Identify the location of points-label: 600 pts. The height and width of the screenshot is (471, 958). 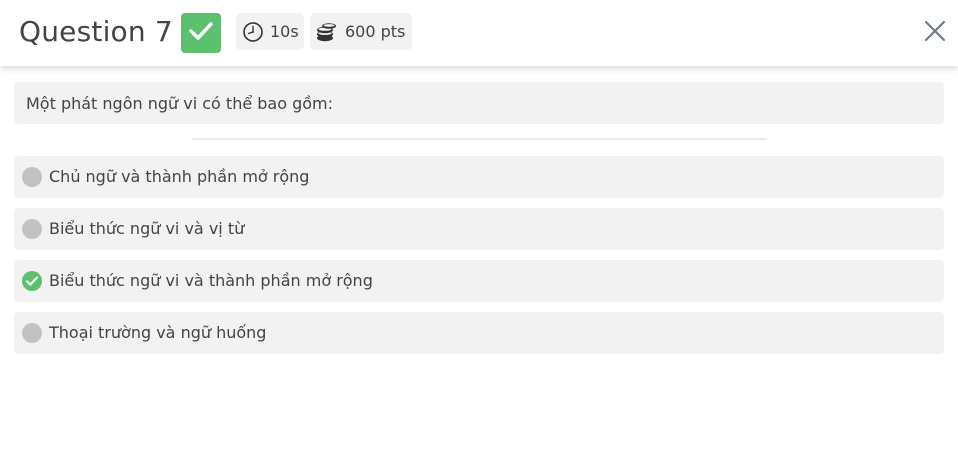
(375, 31).